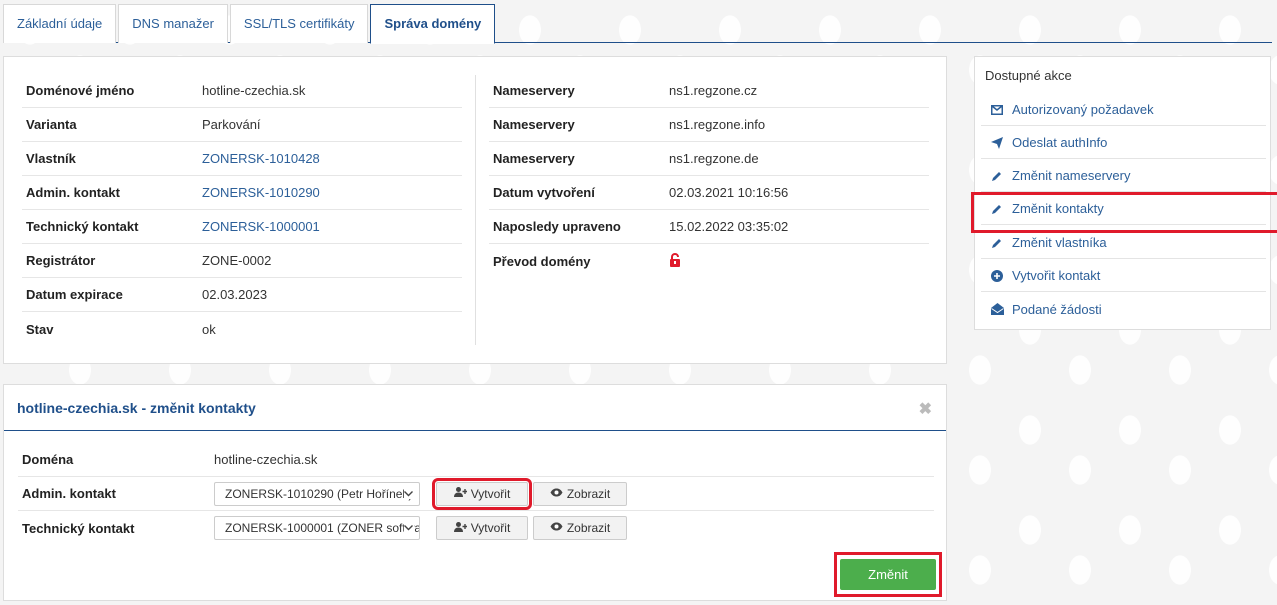  Describe the element at coordinates (237, 260) in the screenshot. I see `info-value: ZONE-0002` at that location.